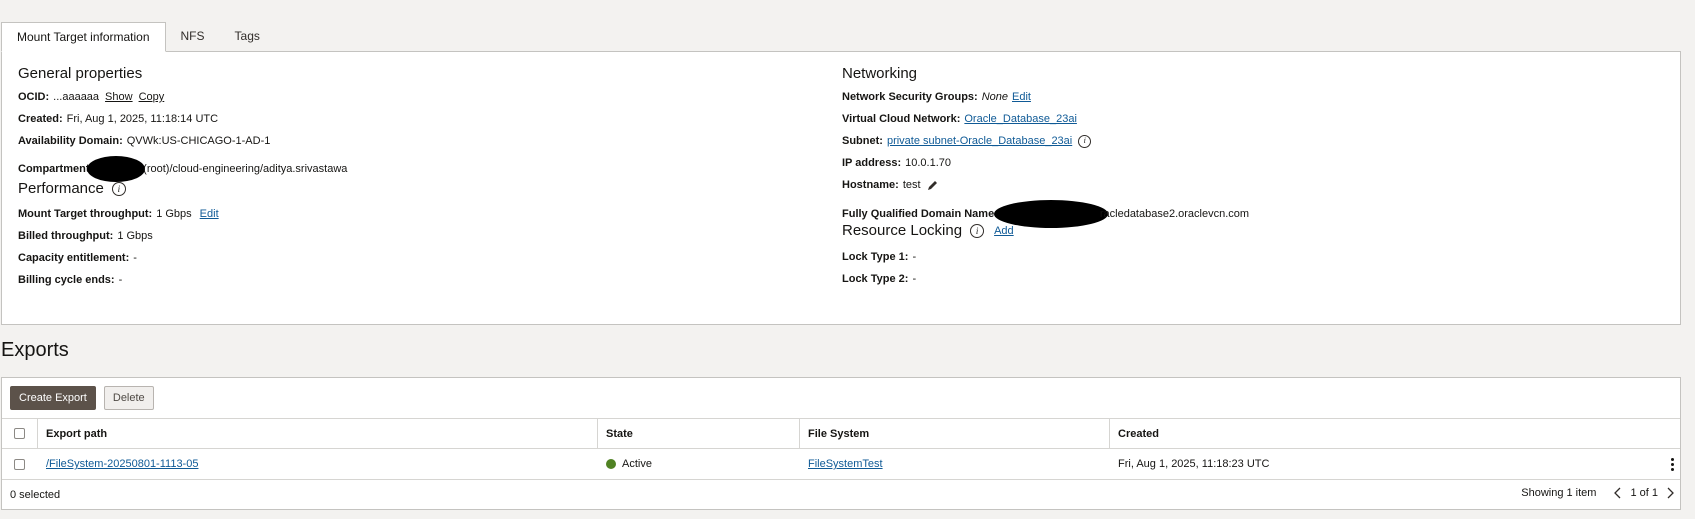  I want to click on redaction-mark, so click(116, 169).